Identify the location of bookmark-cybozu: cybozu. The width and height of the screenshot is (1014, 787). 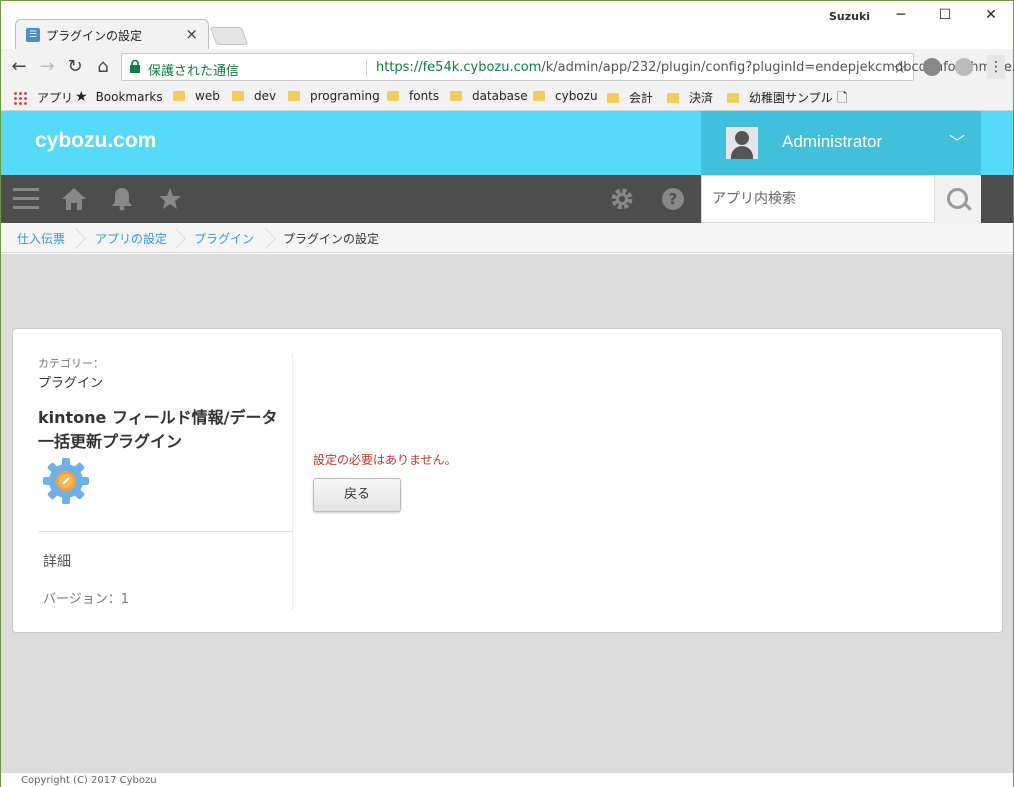
(565, 96).